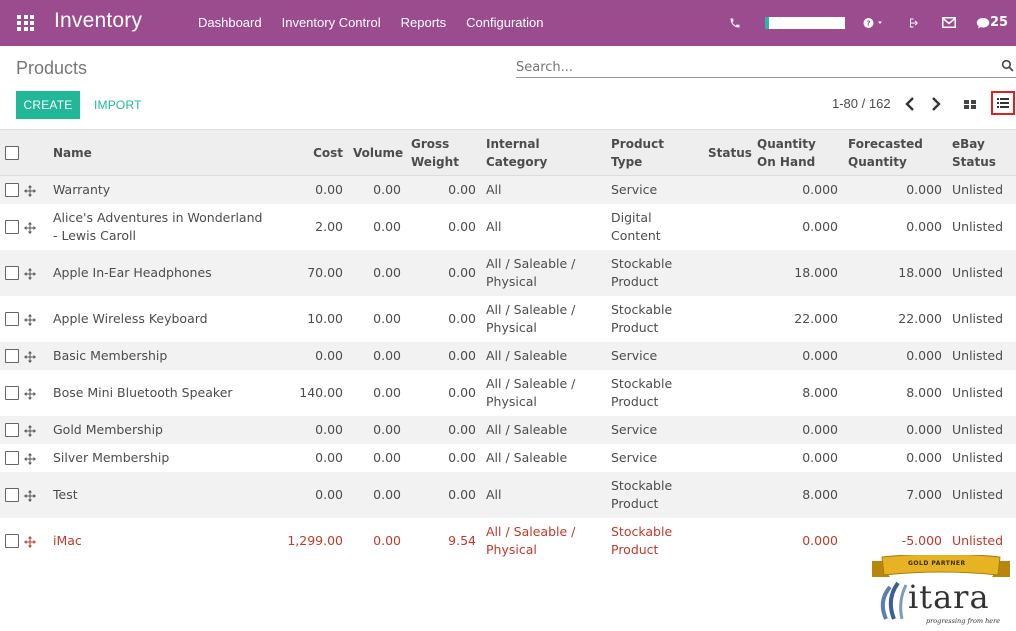  What do you see at coordinates (727, 152) in the screenshot?
I see `header-status: Status` at bounding box center [727, 152].